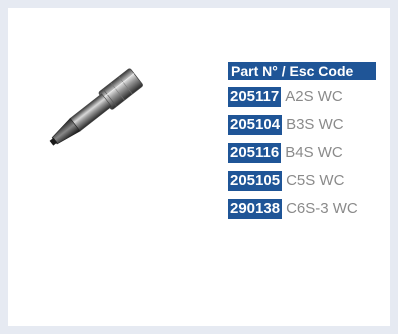 This screenshot has width=398, height=334. I want to click on part-row: 290138 C6S-3 WC, so click(312, 209).